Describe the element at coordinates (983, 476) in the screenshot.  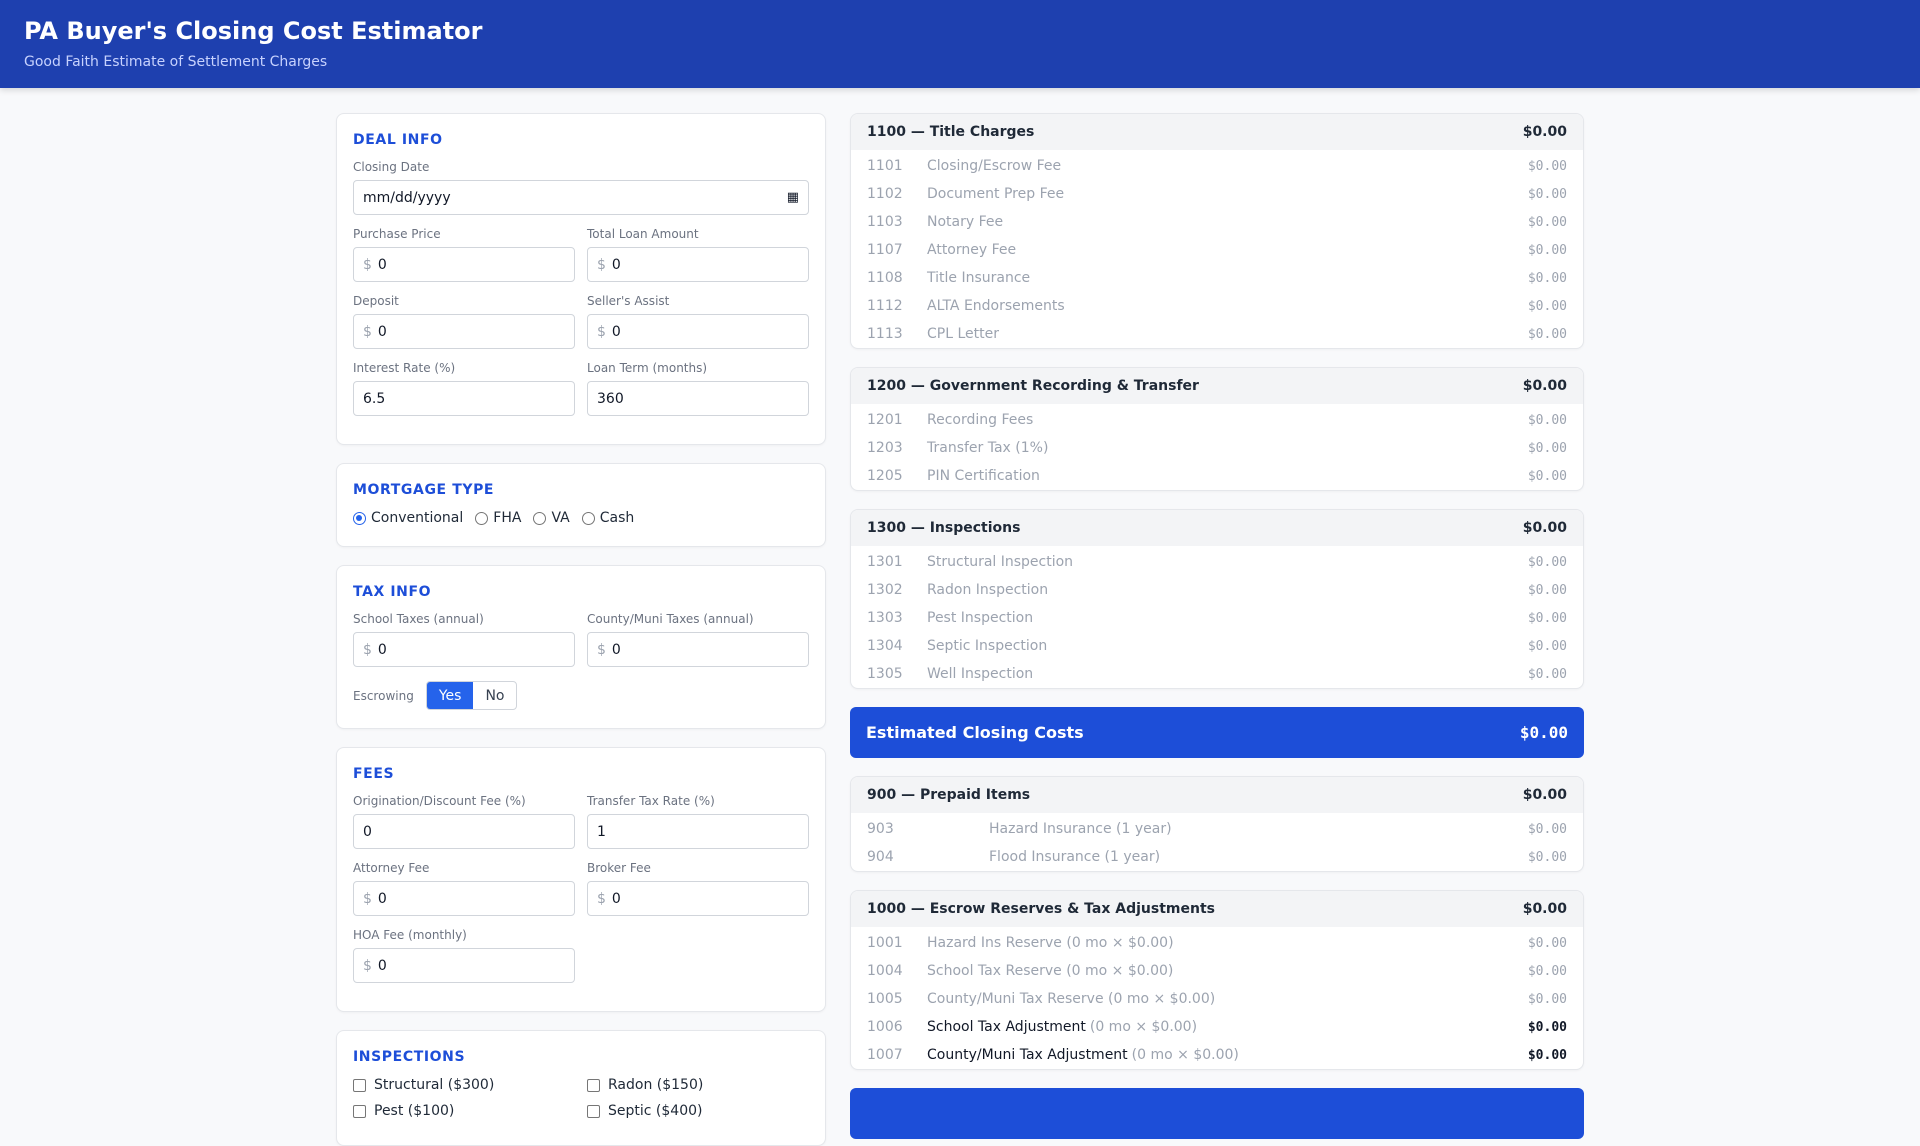
I see `line-label: PIN Certification` at that location.